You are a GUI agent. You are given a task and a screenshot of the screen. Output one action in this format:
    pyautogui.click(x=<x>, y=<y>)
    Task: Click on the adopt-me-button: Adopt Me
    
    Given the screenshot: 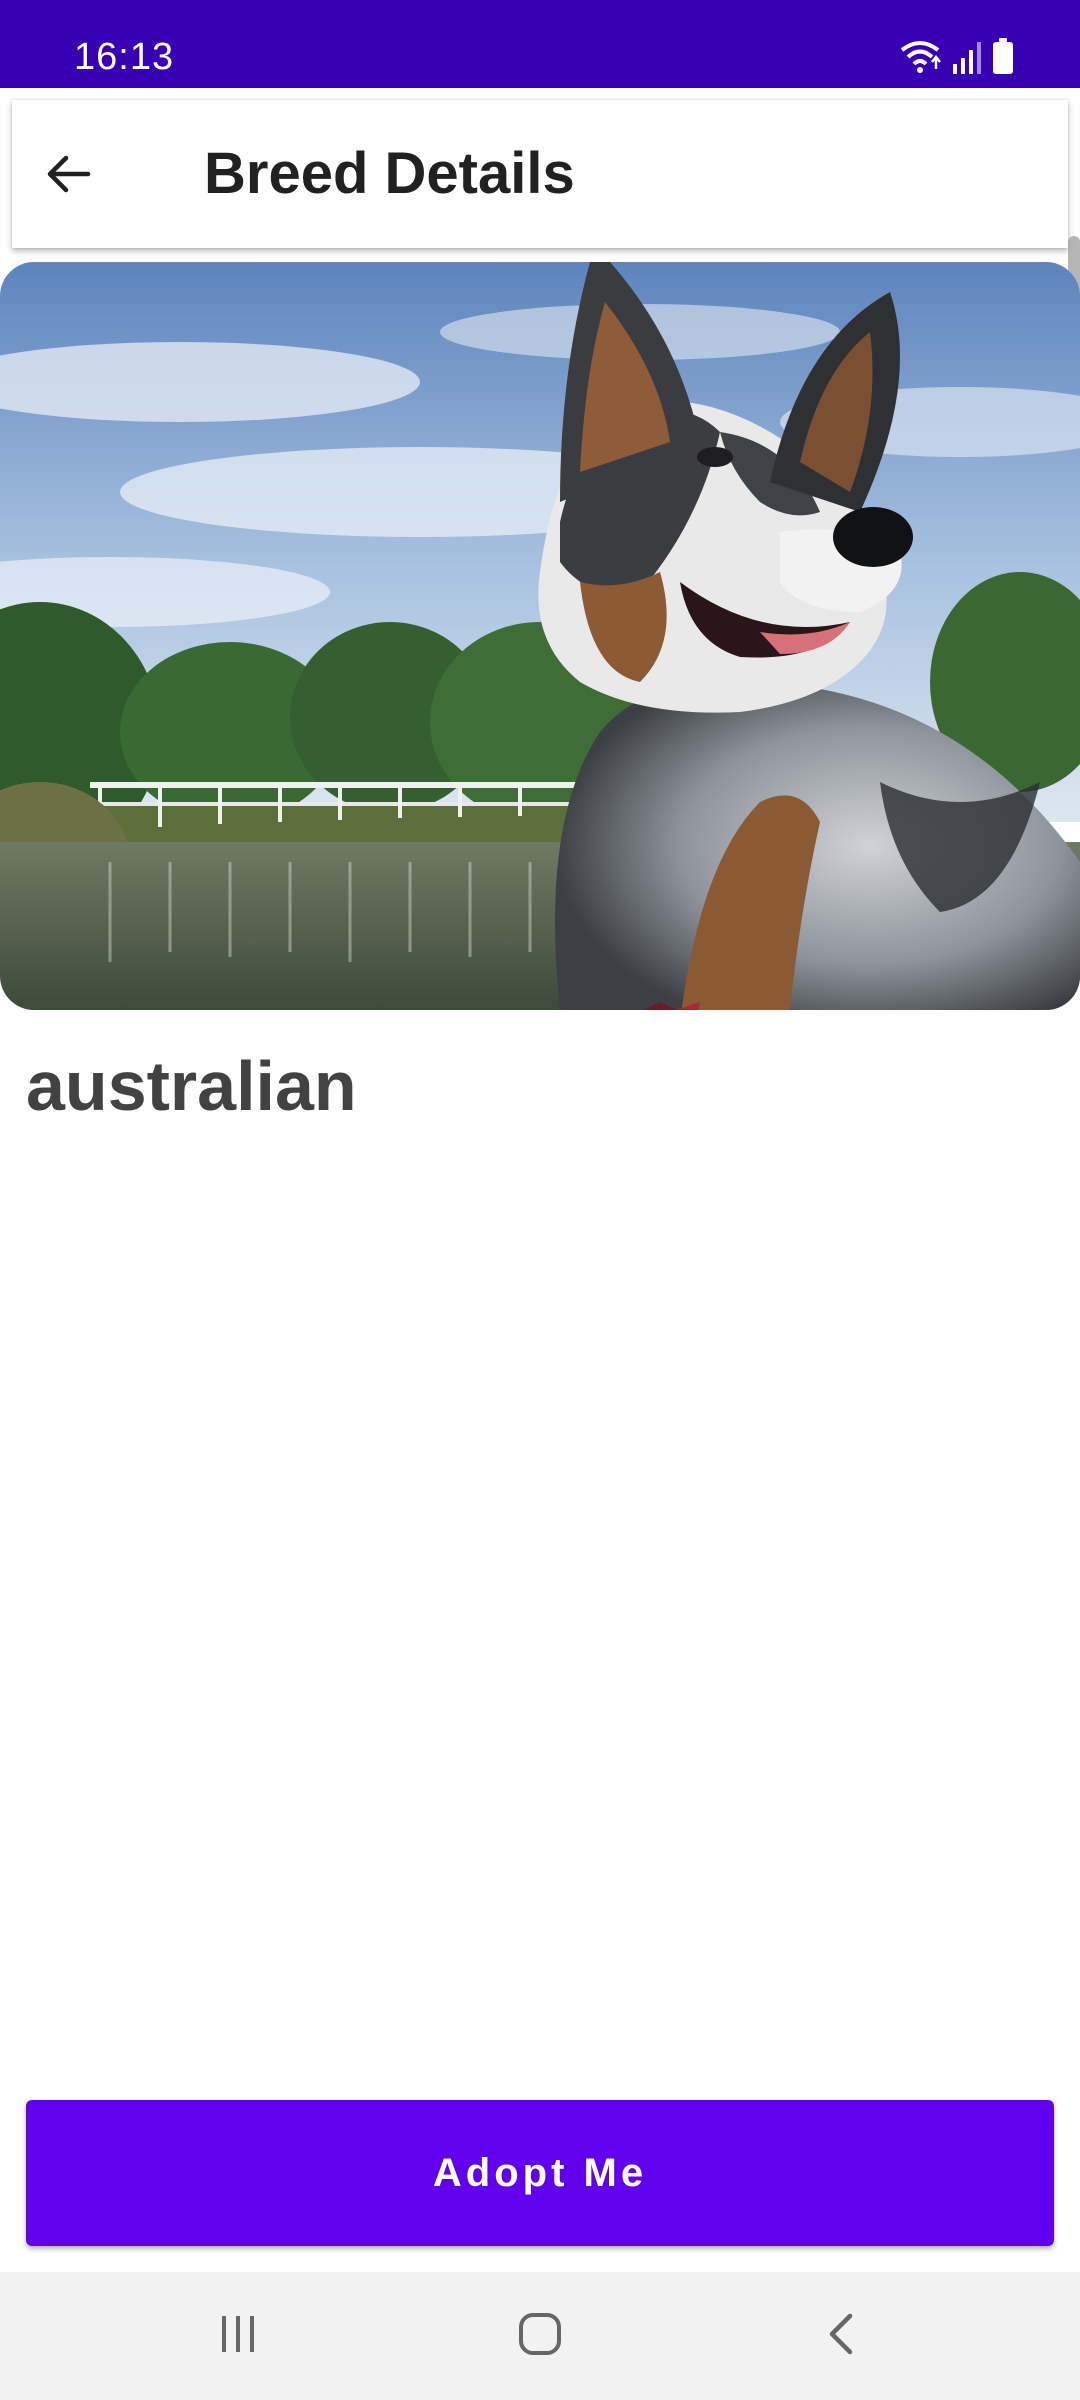 What is the action you would take?
    pyautogui.click(x=540, y=2173)
    